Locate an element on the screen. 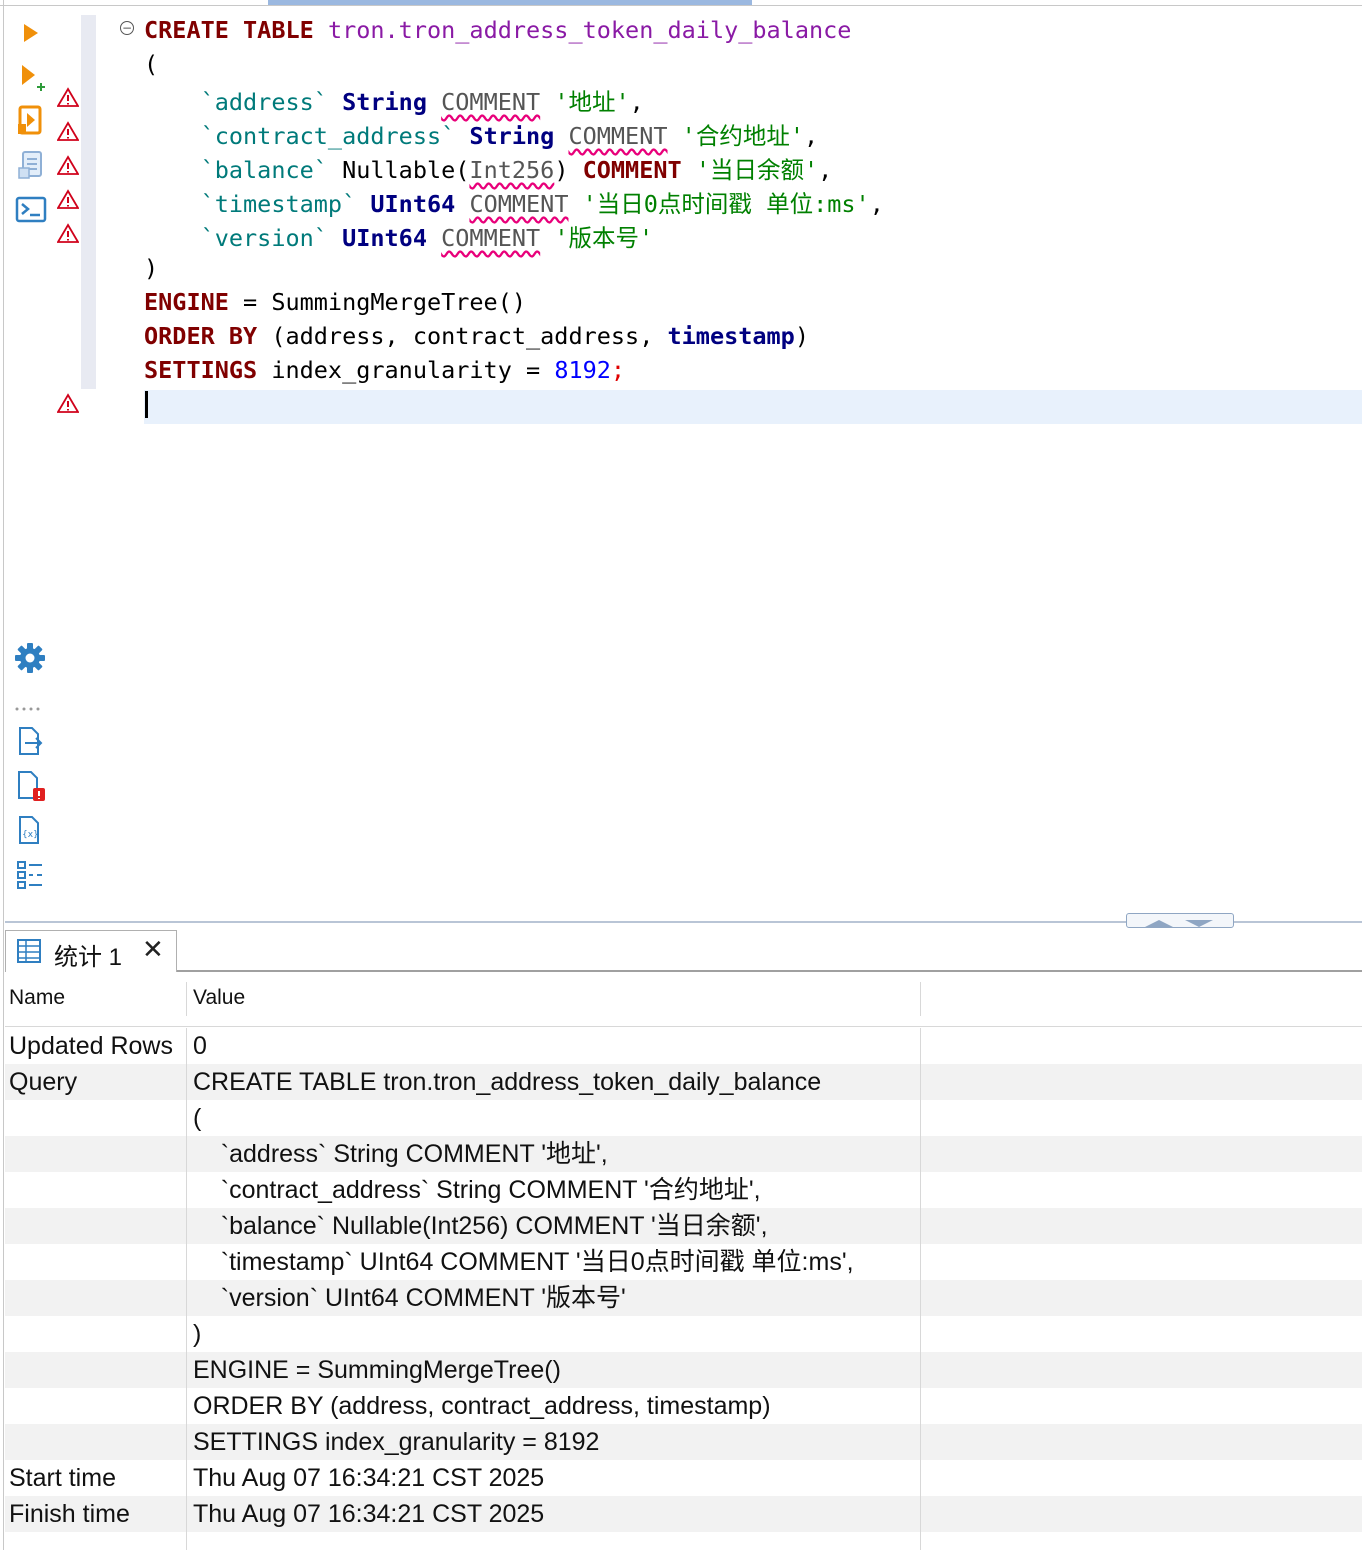 The width and height of the screenshot is (1362, 1550). error-log-icon is located at coordinates (31, 786).